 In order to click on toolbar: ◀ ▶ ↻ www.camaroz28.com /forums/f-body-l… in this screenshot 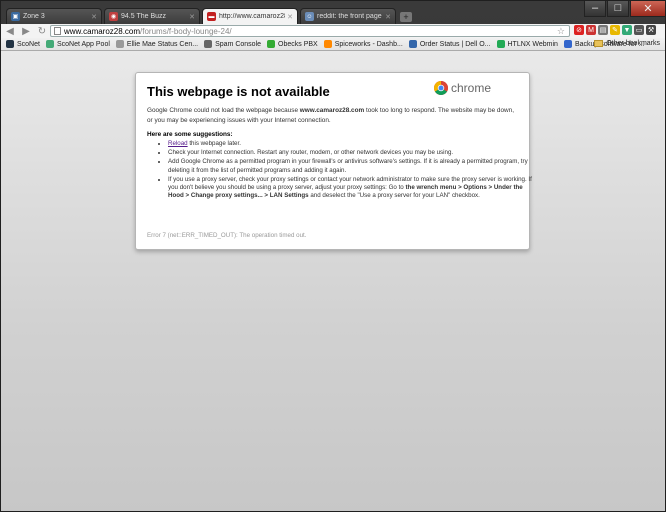, I will do `click(333, 31)`.